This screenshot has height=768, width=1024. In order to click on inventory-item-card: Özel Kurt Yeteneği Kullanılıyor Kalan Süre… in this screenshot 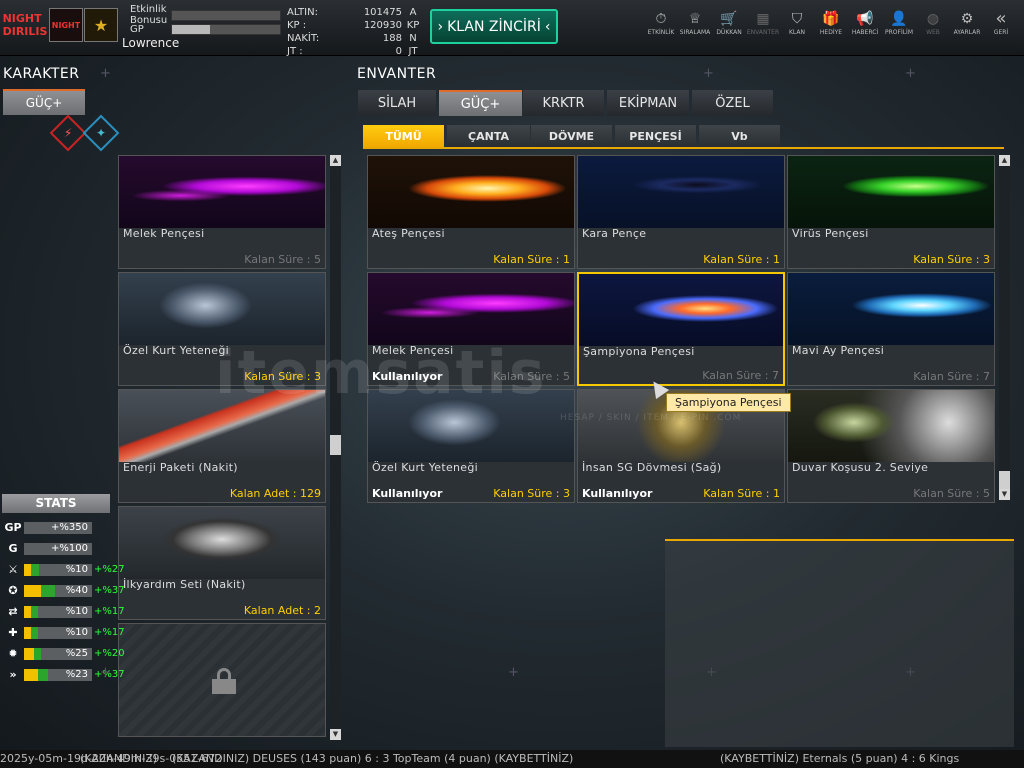, I will do `click(471, 446)`.